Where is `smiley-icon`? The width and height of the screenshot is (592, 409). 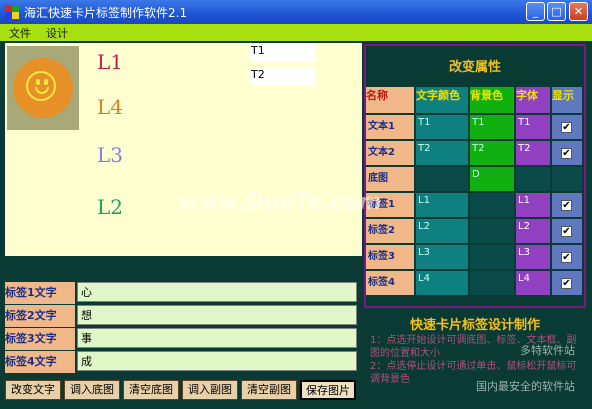 smiley-icon is located at coordinates (43, 88).